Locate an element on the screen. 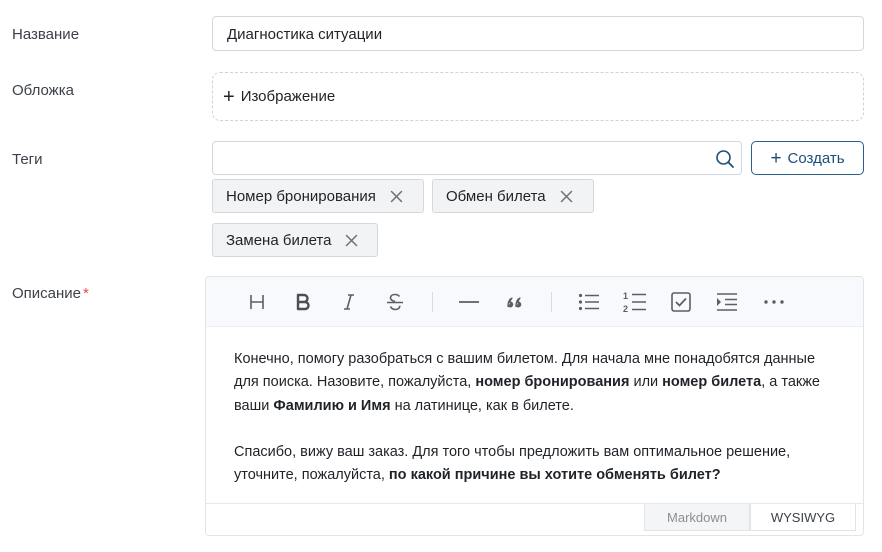 Image resolution: width=882 pixels, height=552 pixels. name-label: Название is located at coordinates (46, 34).